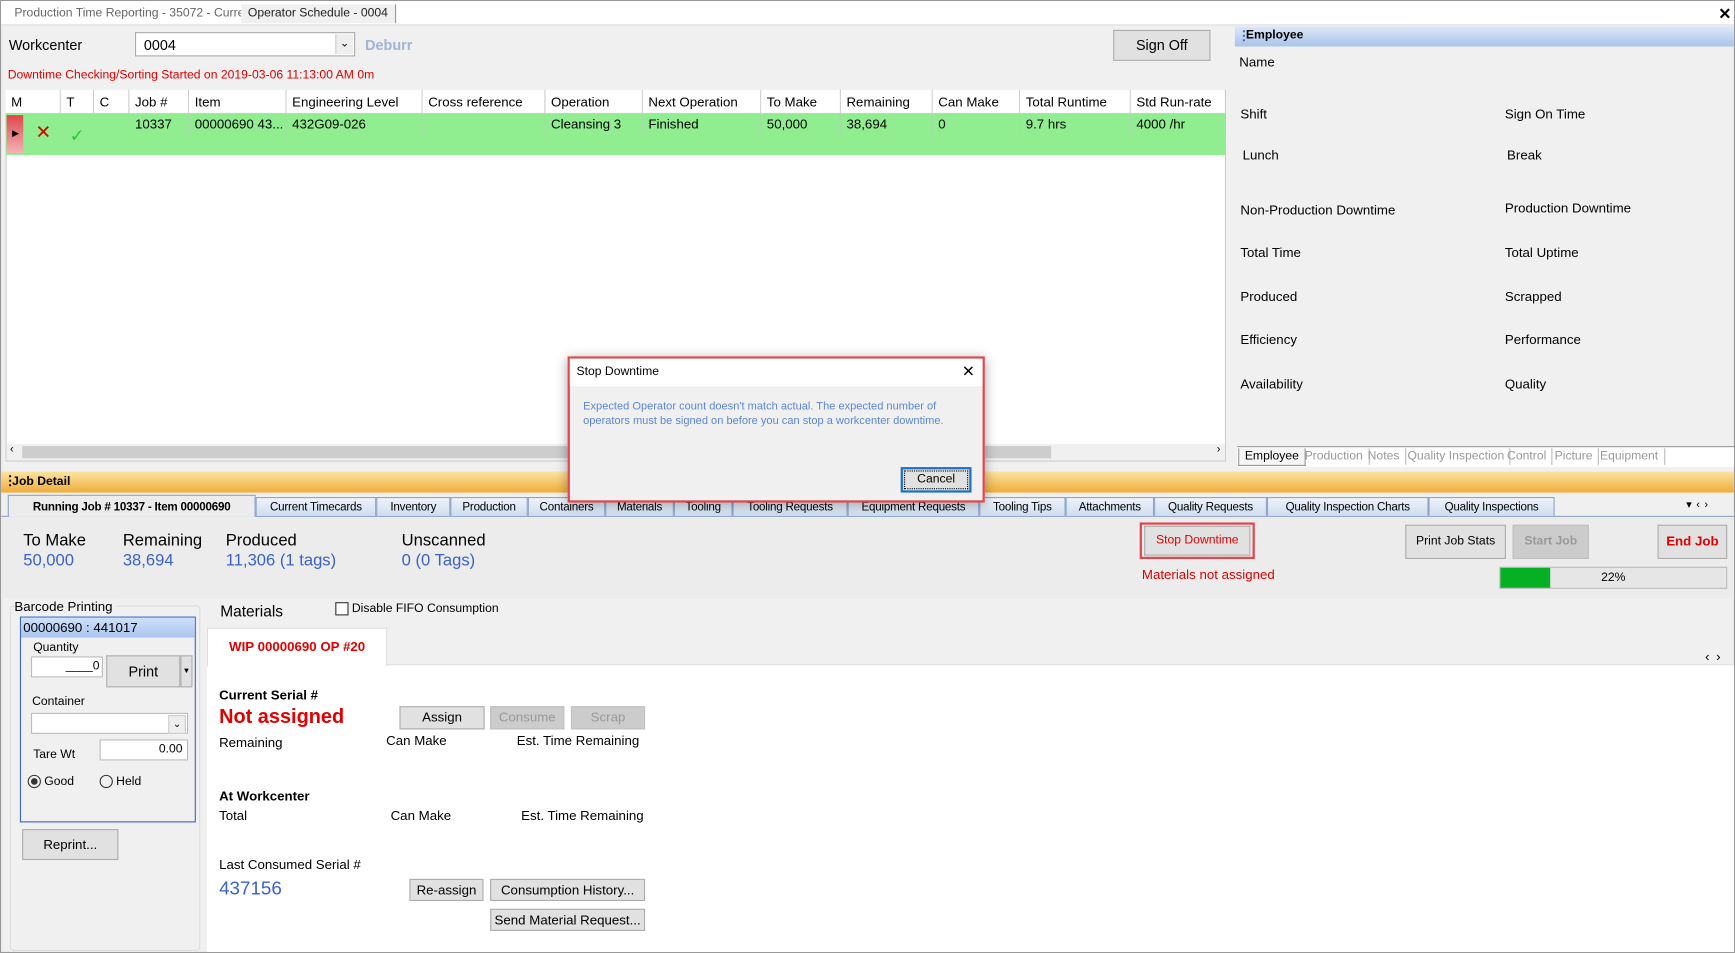 The width and height of the screenshot is (1735, 953). Describe the element at coordinates (59, 781) in the screenshot. I see `good-label: Good` at that location.